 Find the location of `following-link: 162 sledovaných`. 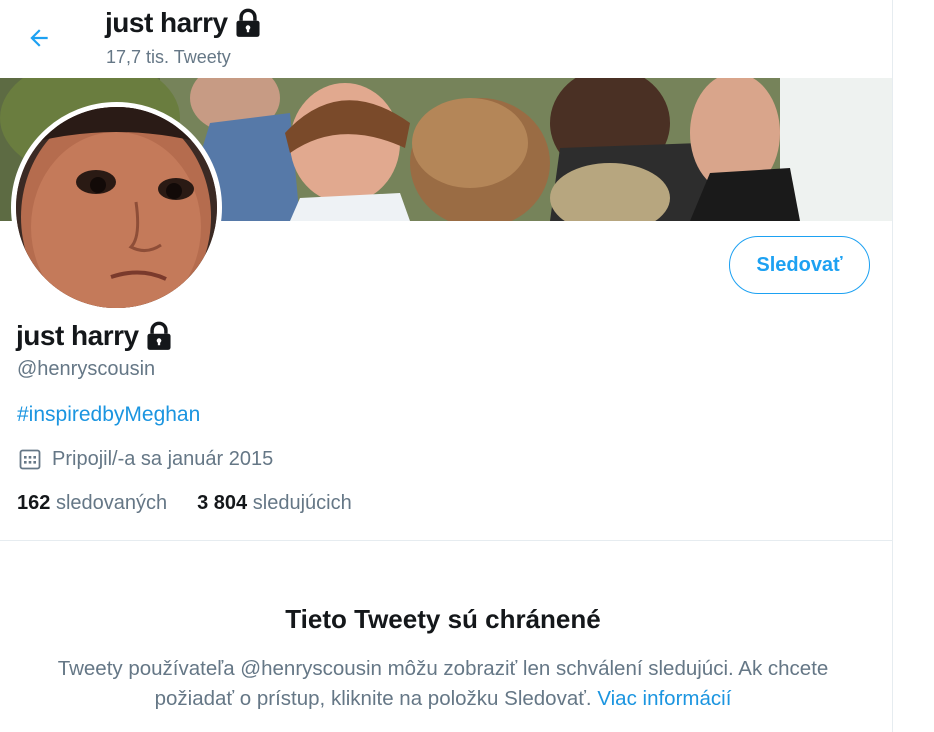

following-link: 162 sledovaných is located at coordinates (92, 503).